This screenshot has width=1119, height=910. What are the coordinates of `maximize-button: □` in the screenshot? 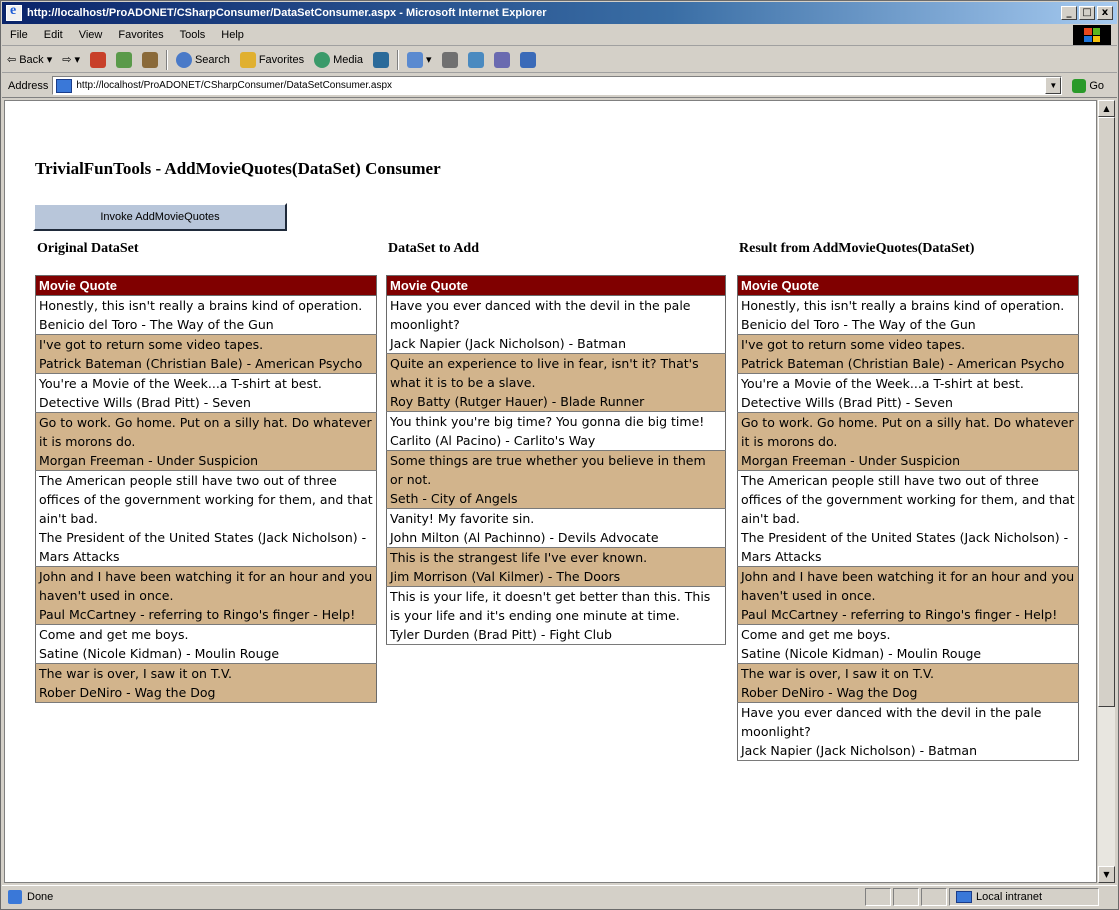 It's located at (1087, 13).